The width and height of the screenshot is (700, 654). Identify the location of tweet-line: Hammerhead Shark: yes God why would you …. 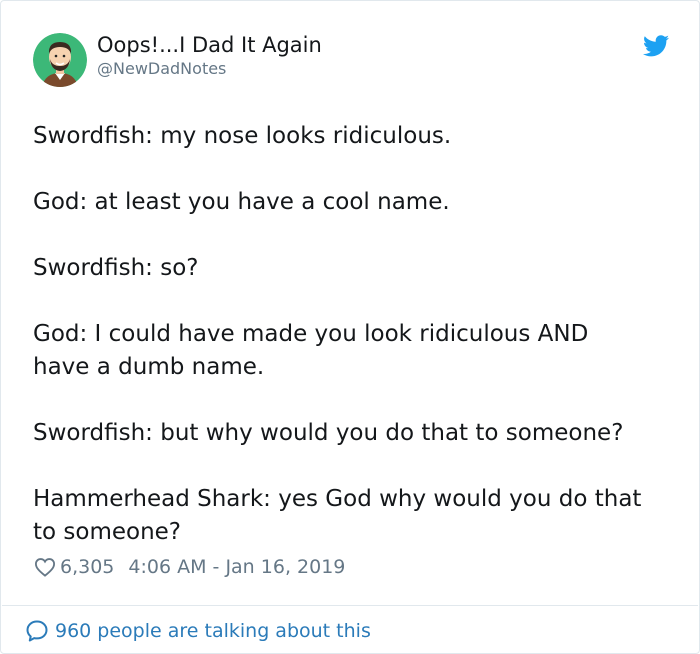
(337, 499).